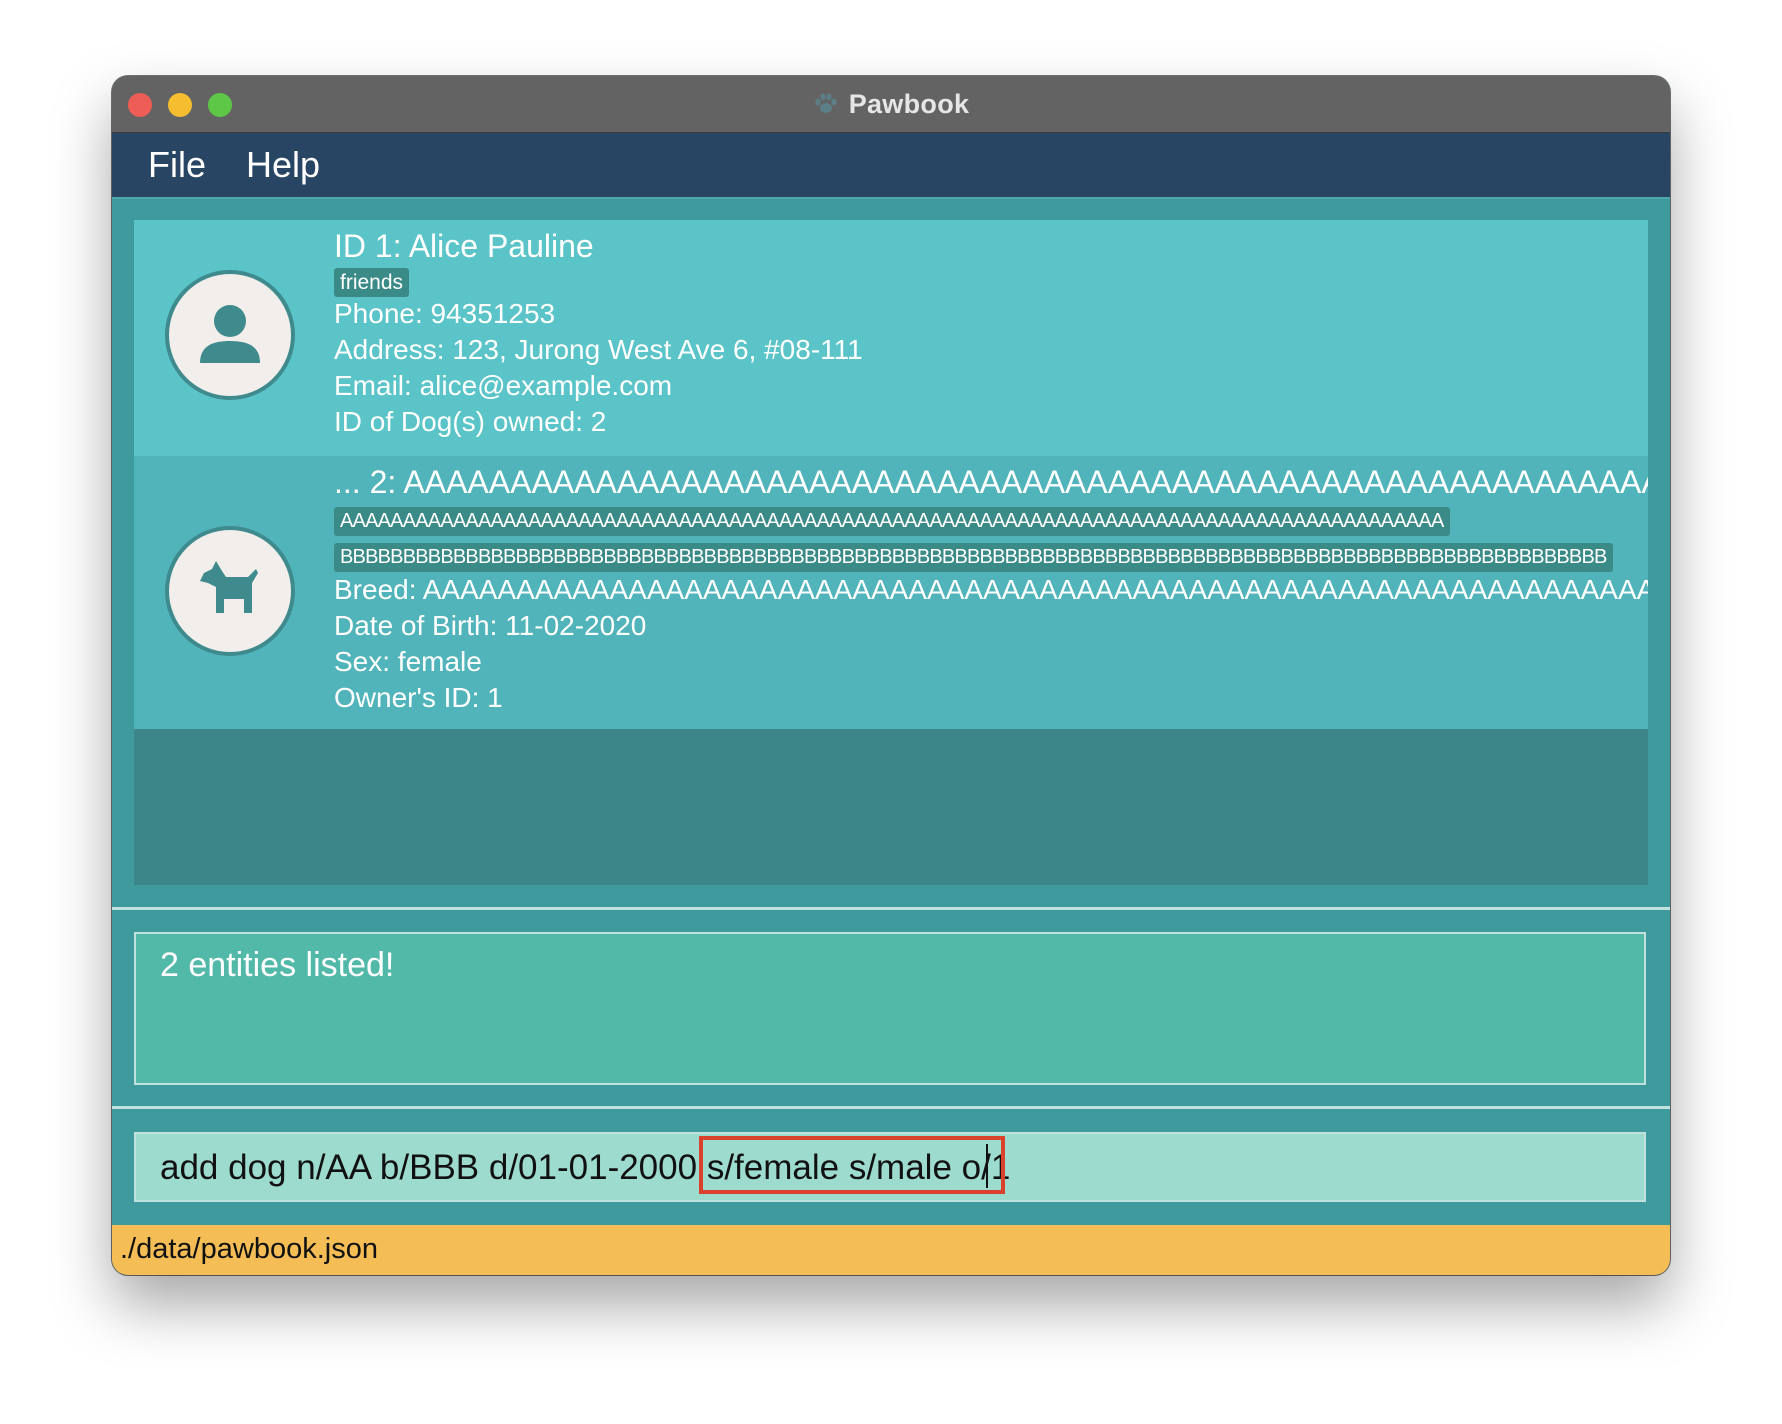 The width and height of the screenshot is (1782, 1424). I want to click on owner-dogs: ID of Dog(s) owned: 2, so click(470, 421).